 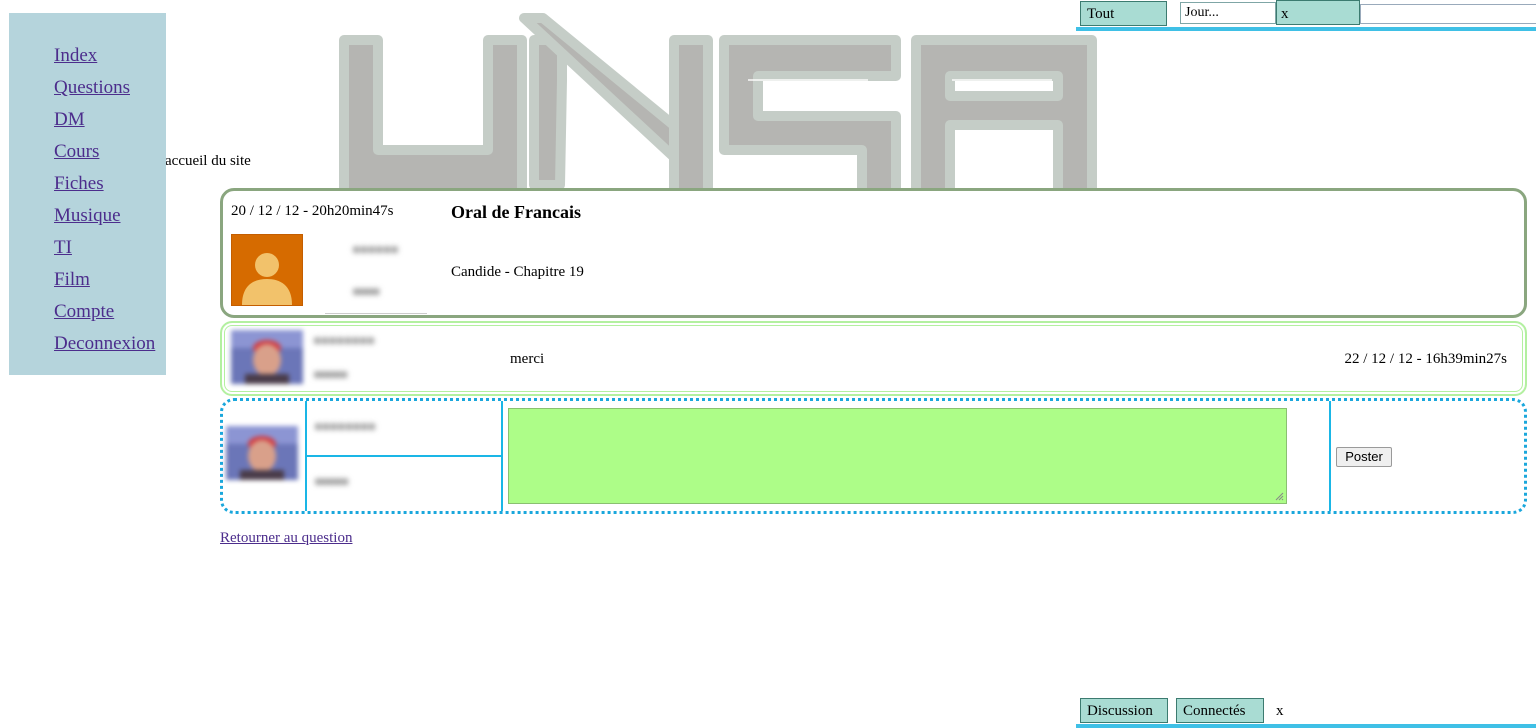 What do you see at coordinates (1306, 712) in the screenshot?
I see `bottom-chat-bar: Discussion Connectés x` at bounding box center [1306, 712].